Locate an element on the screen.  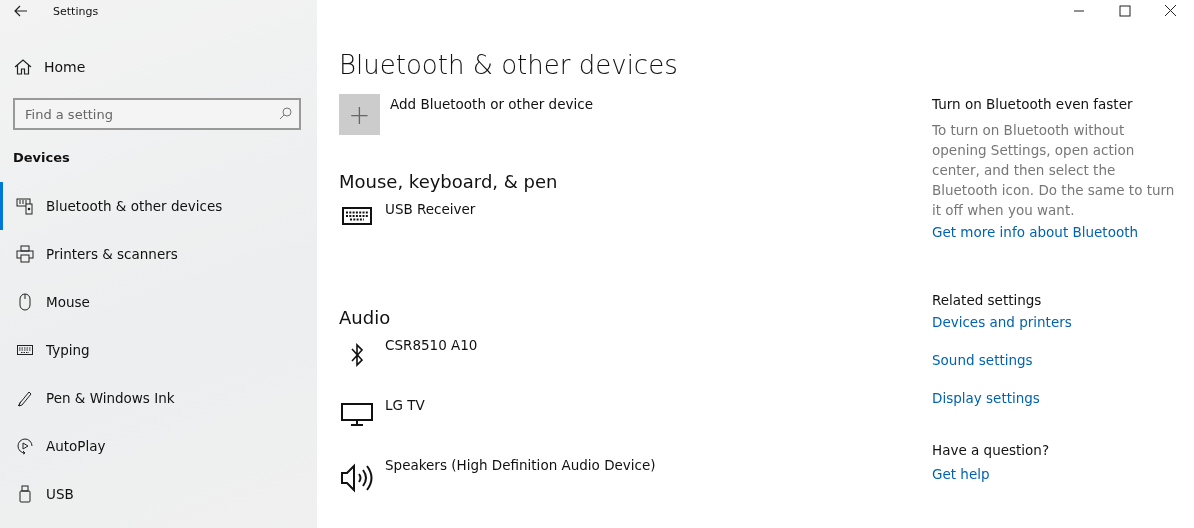
group-heading: Audio is located at coordinates (365, 318).